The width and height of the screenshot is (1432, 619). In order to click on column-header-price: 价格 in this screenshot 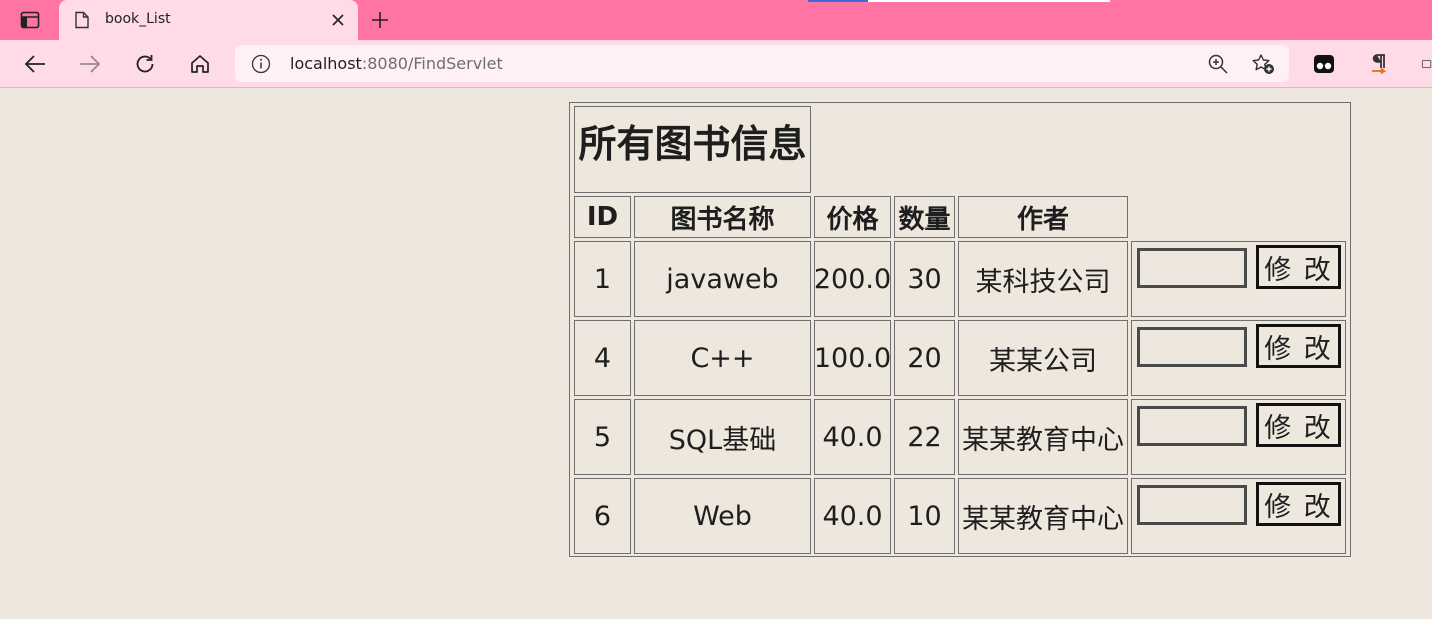, I will do `click(852, 217)`.